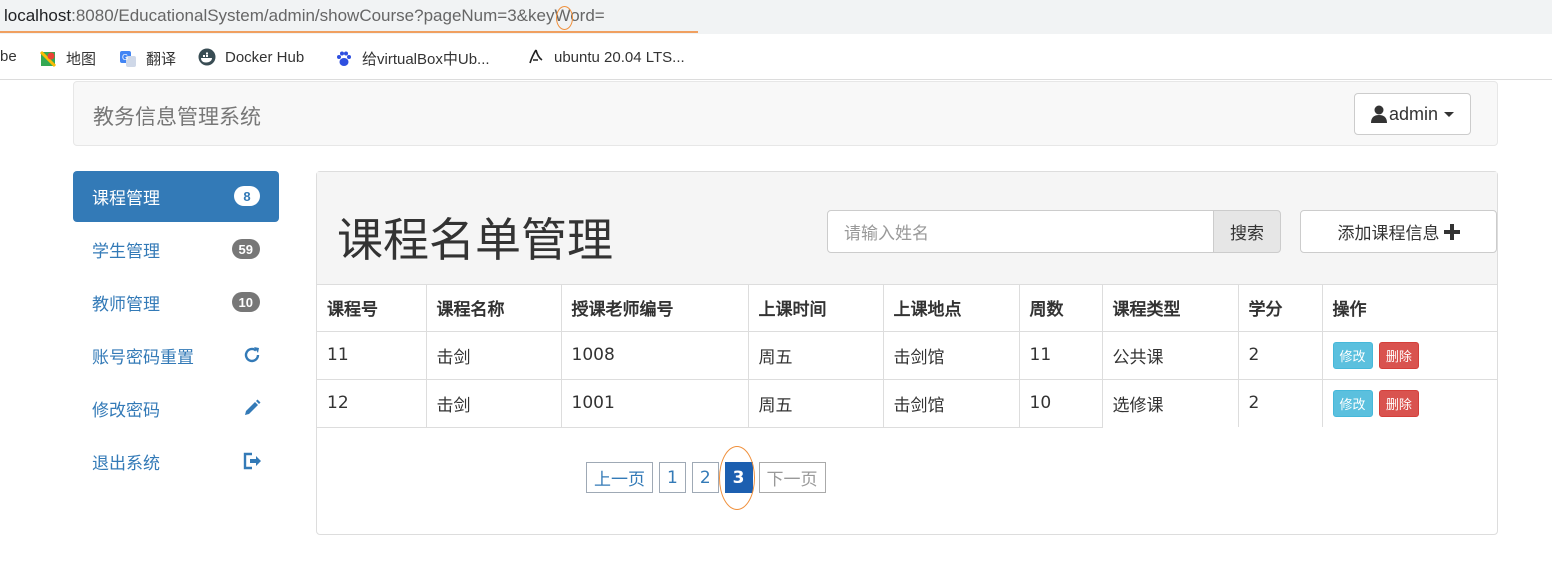  What do you see at coordinates (252, 355) in the screenshot?
I see `refresh-icon` at bounding box center [252, 355].